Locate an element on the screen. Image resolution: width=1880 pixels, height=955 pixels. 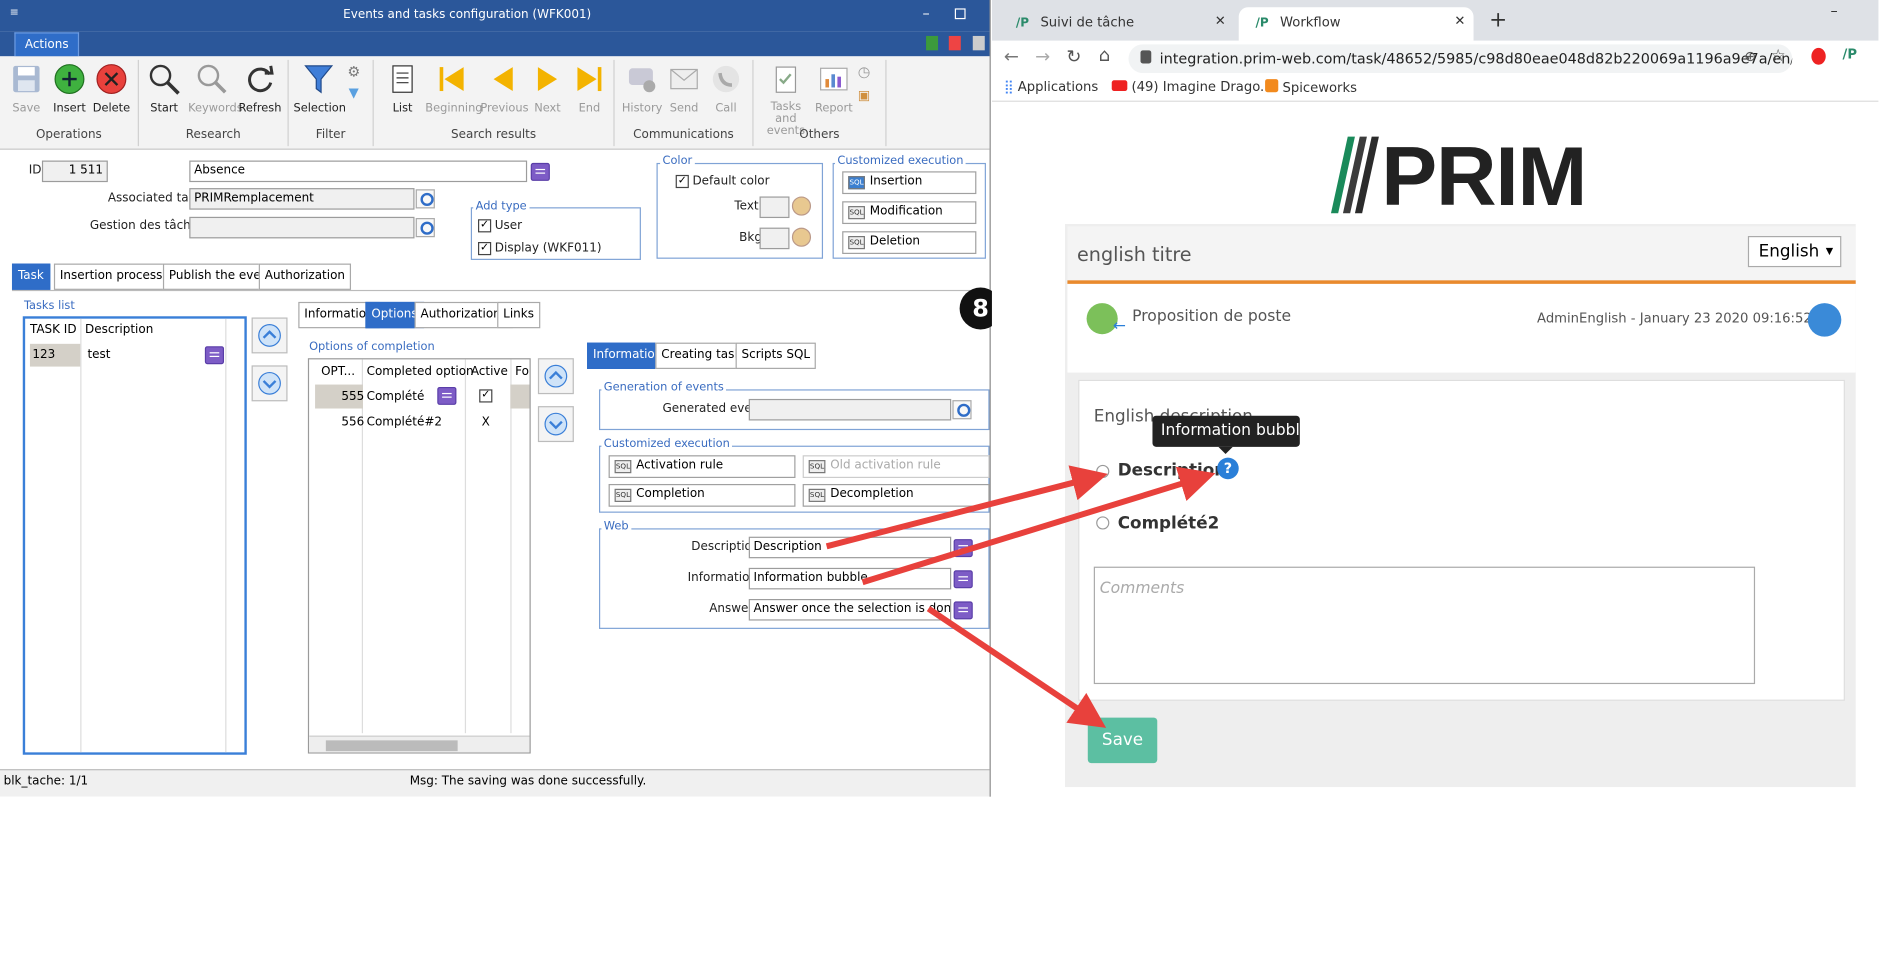
arrow-description is located at coordinates (966, 507).